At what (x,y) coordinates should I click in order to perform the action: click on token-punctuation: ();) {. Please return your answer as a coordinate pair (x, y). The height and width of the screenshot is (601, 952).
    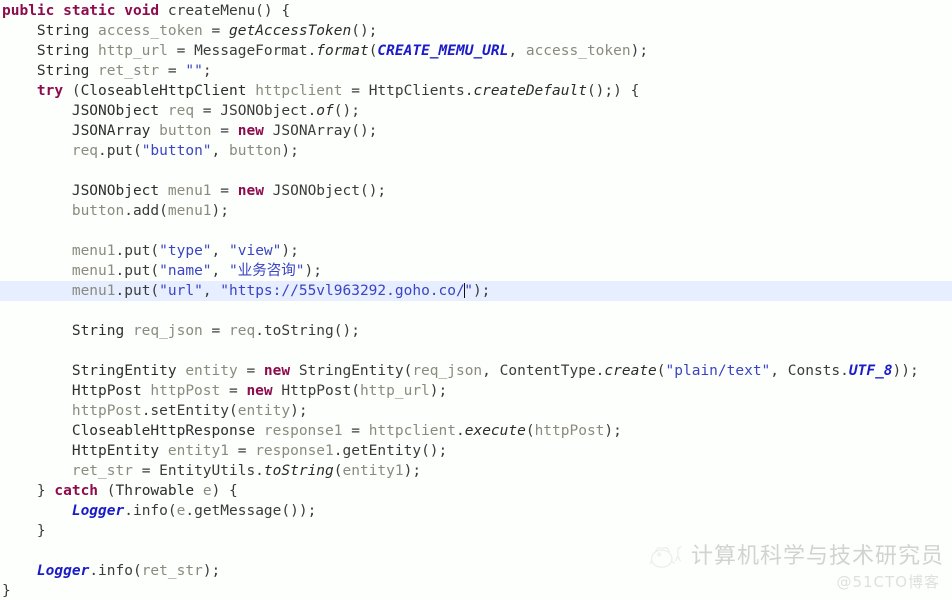
    Looking at the image, I should click on (613, 91).